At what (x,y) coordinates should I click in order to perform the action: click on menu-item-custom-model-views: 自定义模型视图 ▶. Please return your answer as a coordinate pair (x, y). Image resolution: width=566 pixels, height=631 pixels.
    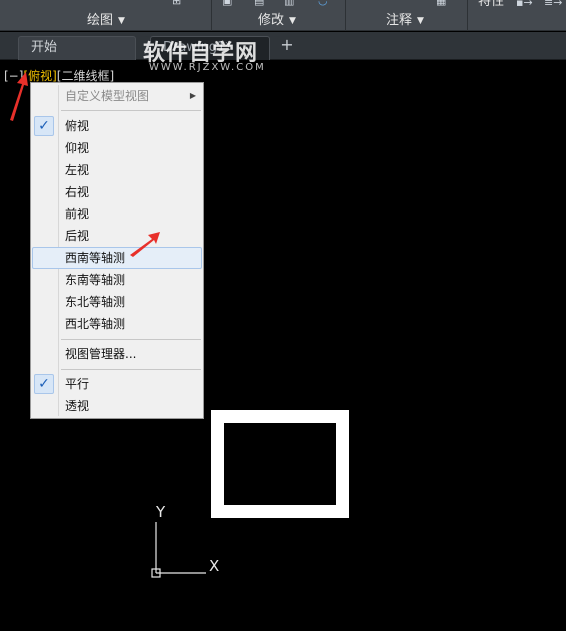
    Looking at the image, I should click on (117, 96).